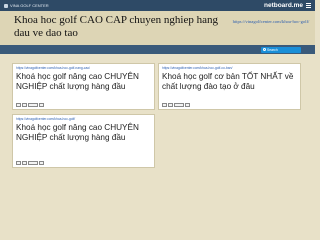 This screenshot has width=320, height=240. Describe the element at coordinates (157, 49) in the screenshot. I see `nav-bar: Search` at that location.